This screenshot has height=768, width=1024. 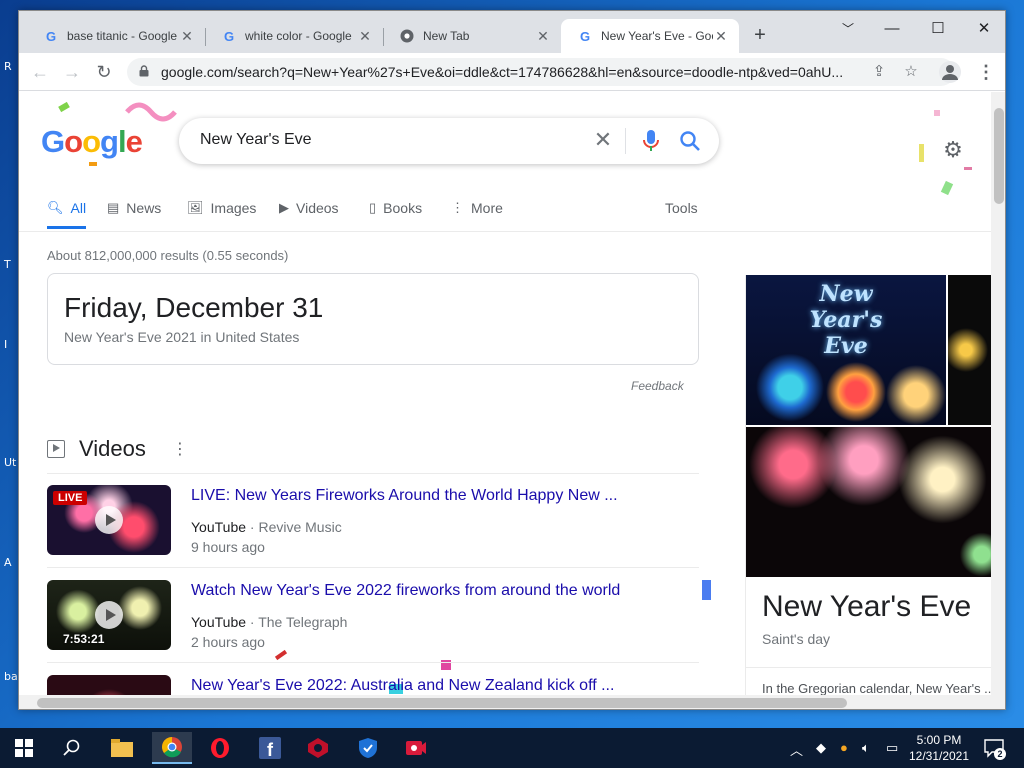 I want to click on tab-videos: ▶ Videos, so click(x=309, y=208).